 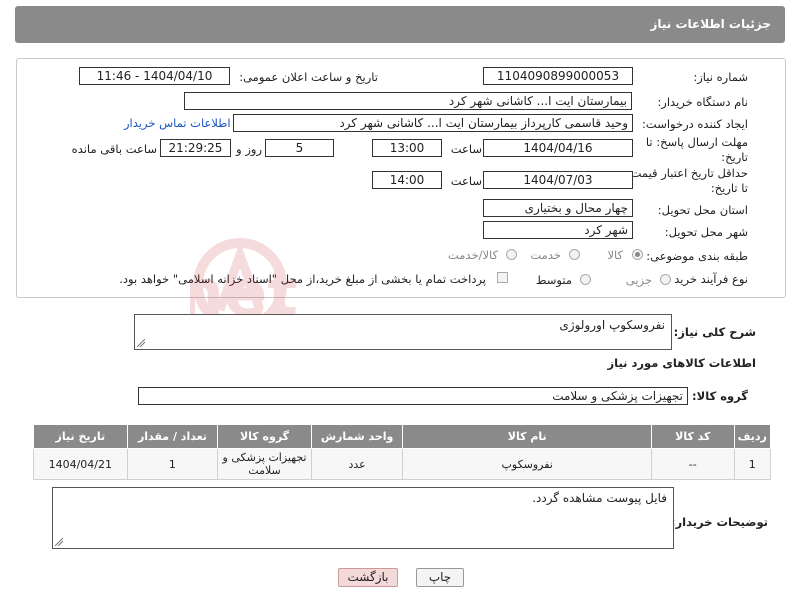 I want to click on price-validity-label-1: حداقل تاریخ اعتبار قیمت:, so click(x=687, y=173).